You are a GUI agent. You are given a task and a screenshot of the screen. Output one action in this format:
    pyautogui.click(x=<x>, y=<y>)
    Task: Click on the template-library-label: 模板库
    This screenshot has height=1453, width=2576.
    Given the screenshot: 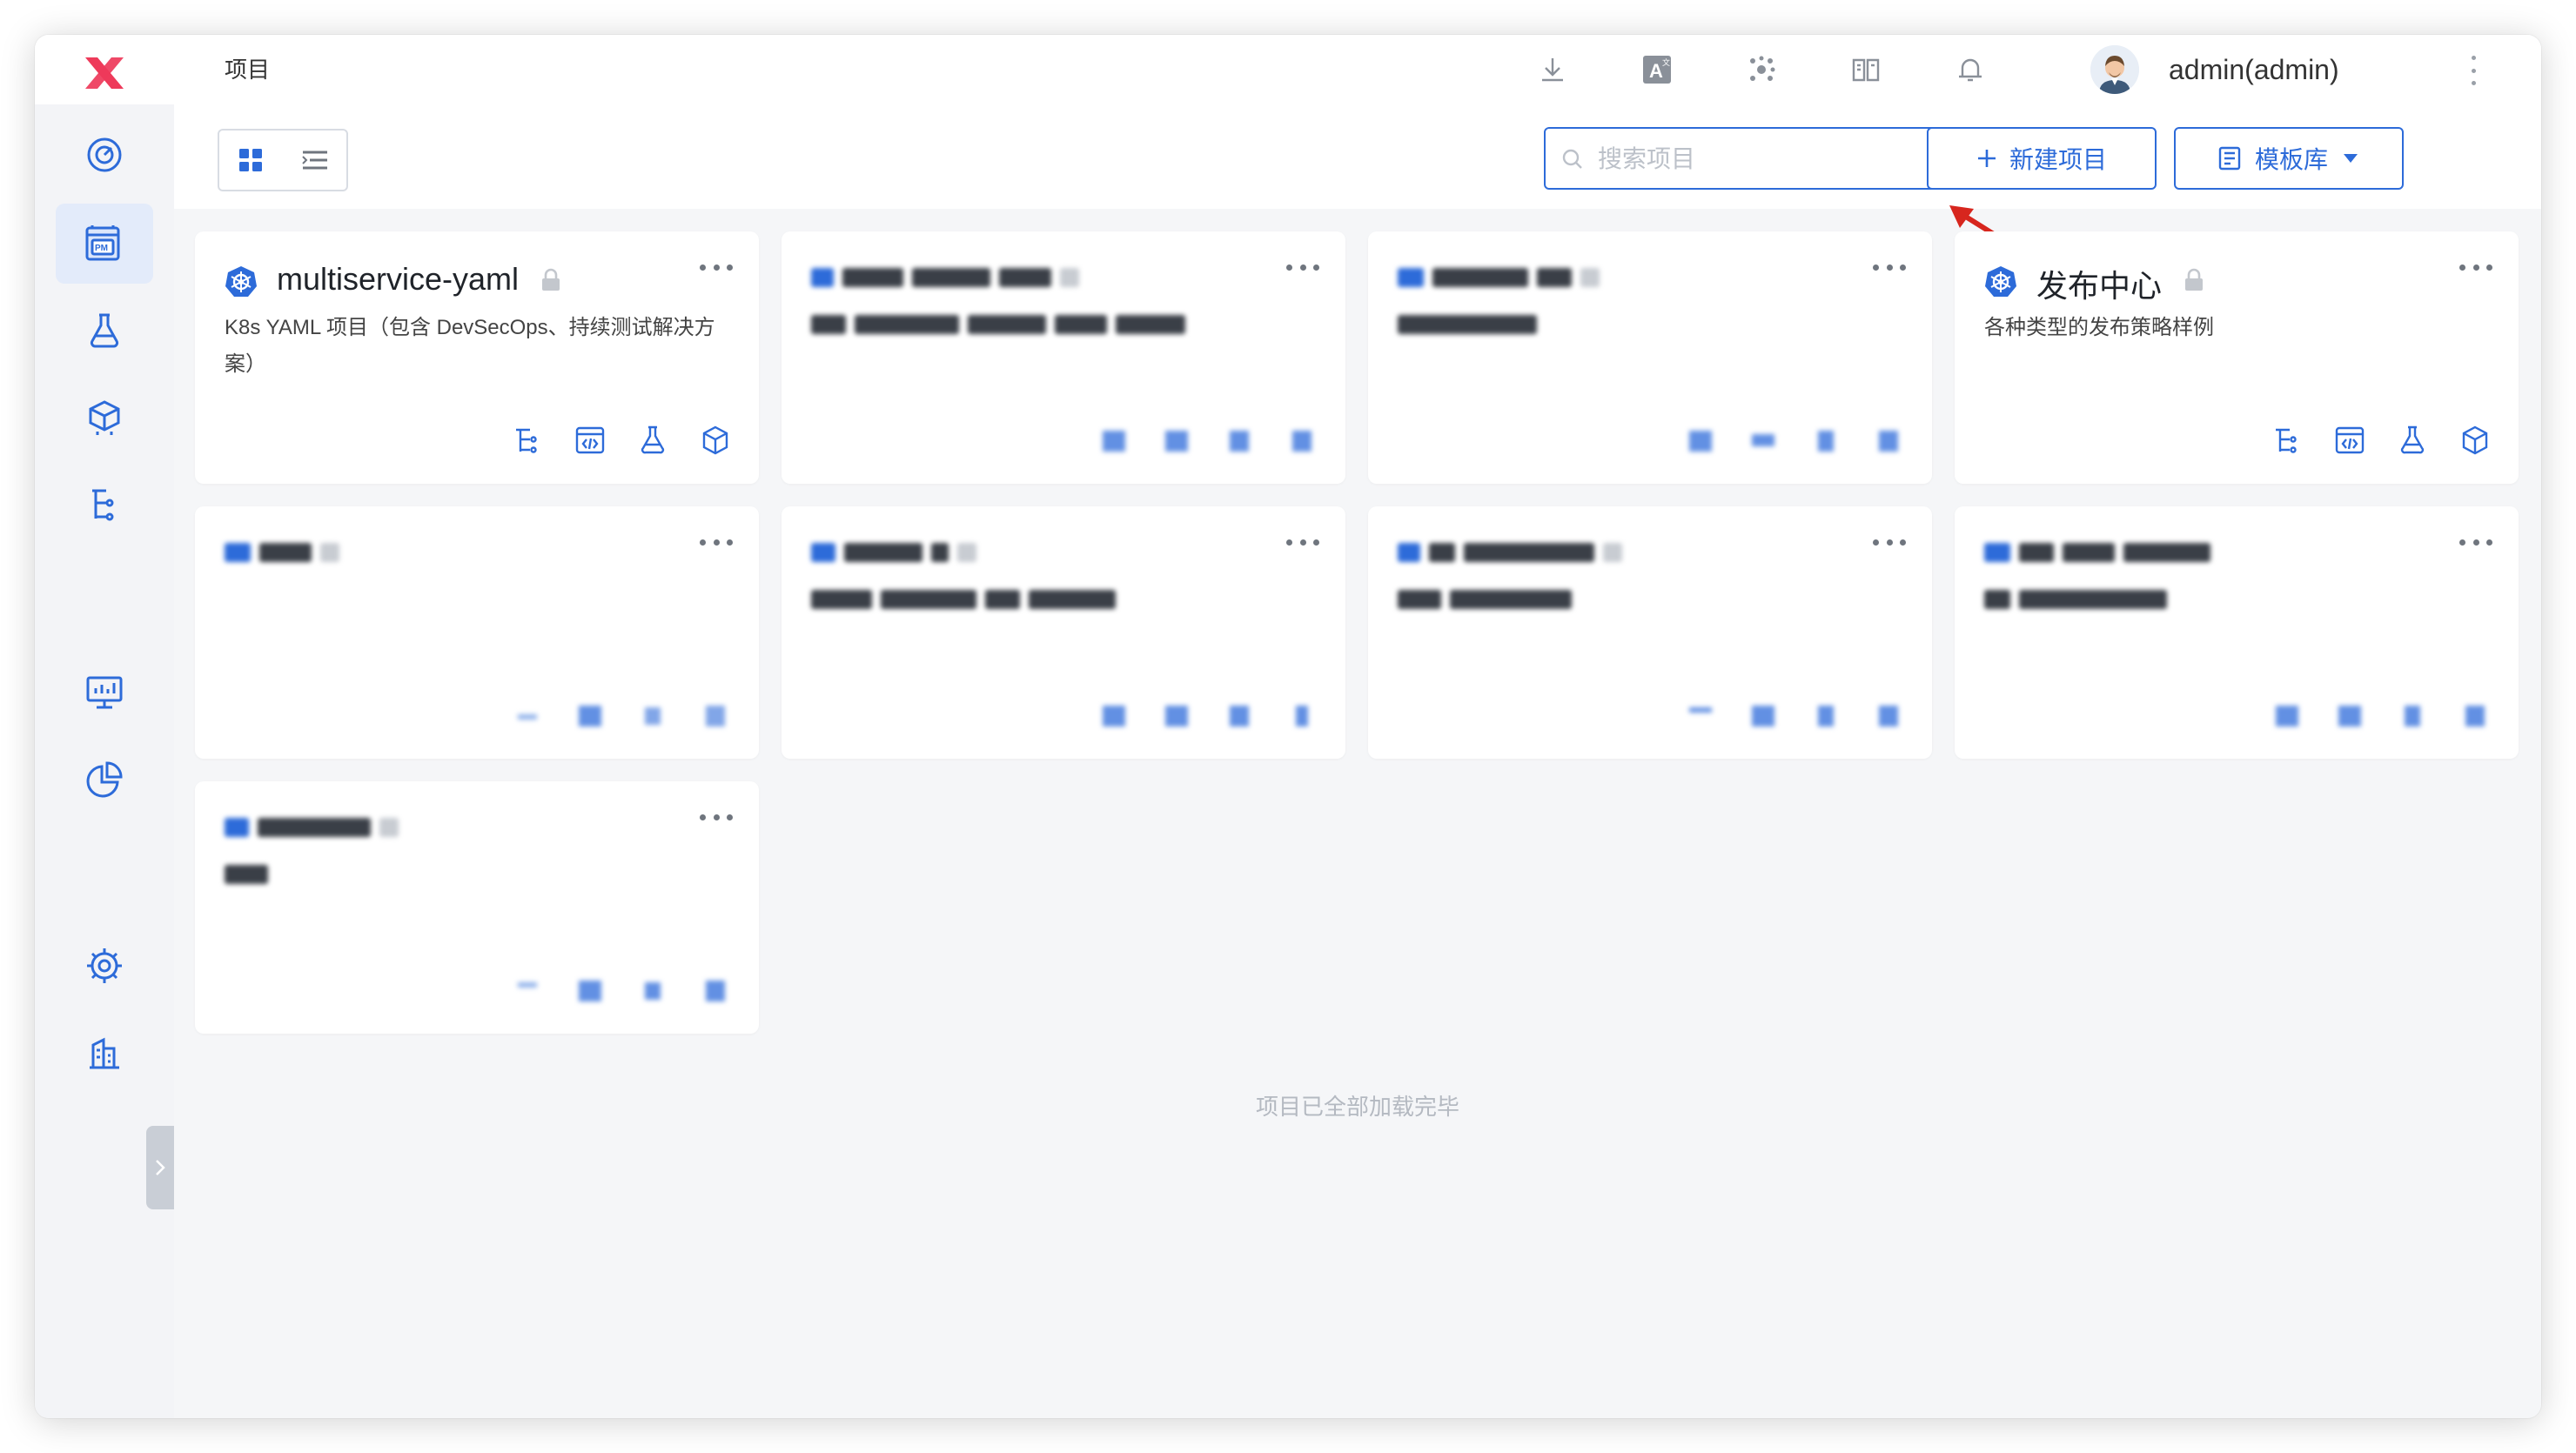 What is the action you would take?
    pyautogui.click(x=2291, y=159)
    